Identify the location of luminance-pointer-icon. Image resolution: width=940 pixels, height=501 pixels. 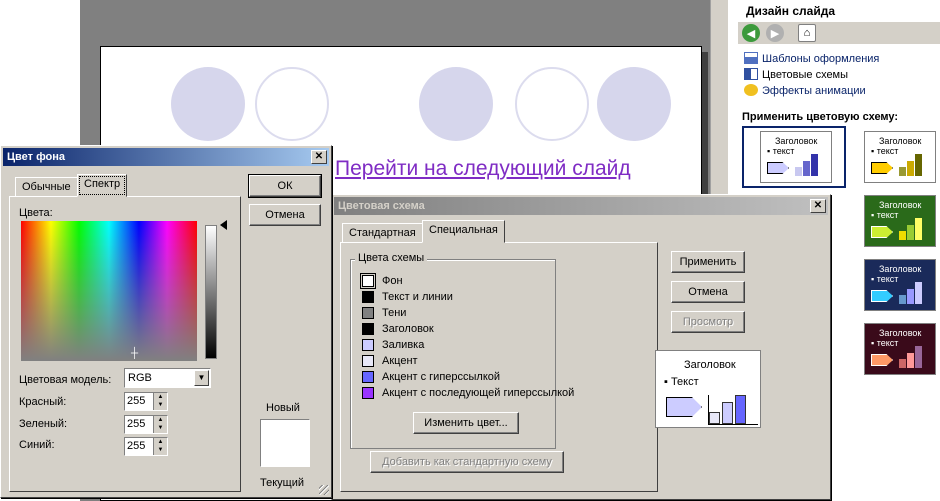
(223, 225).